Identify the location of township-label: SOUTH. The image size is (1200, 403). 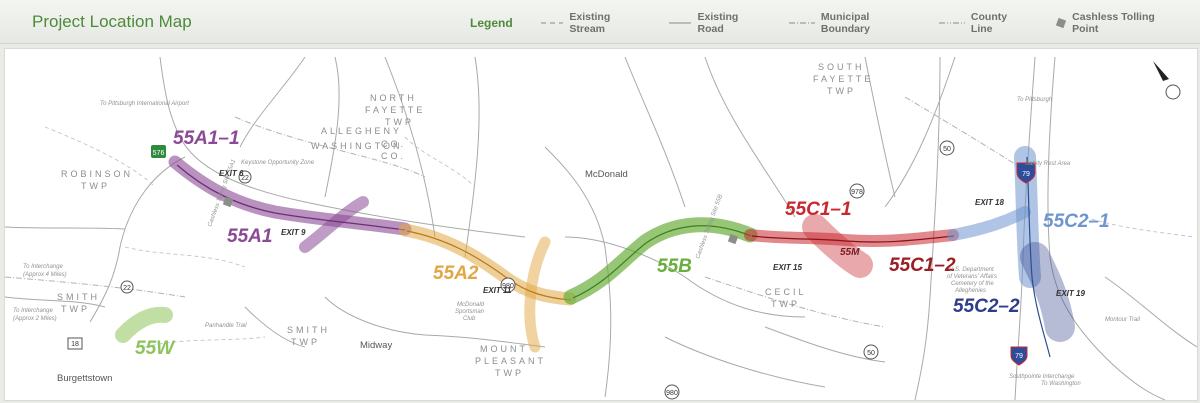
(841, 67).